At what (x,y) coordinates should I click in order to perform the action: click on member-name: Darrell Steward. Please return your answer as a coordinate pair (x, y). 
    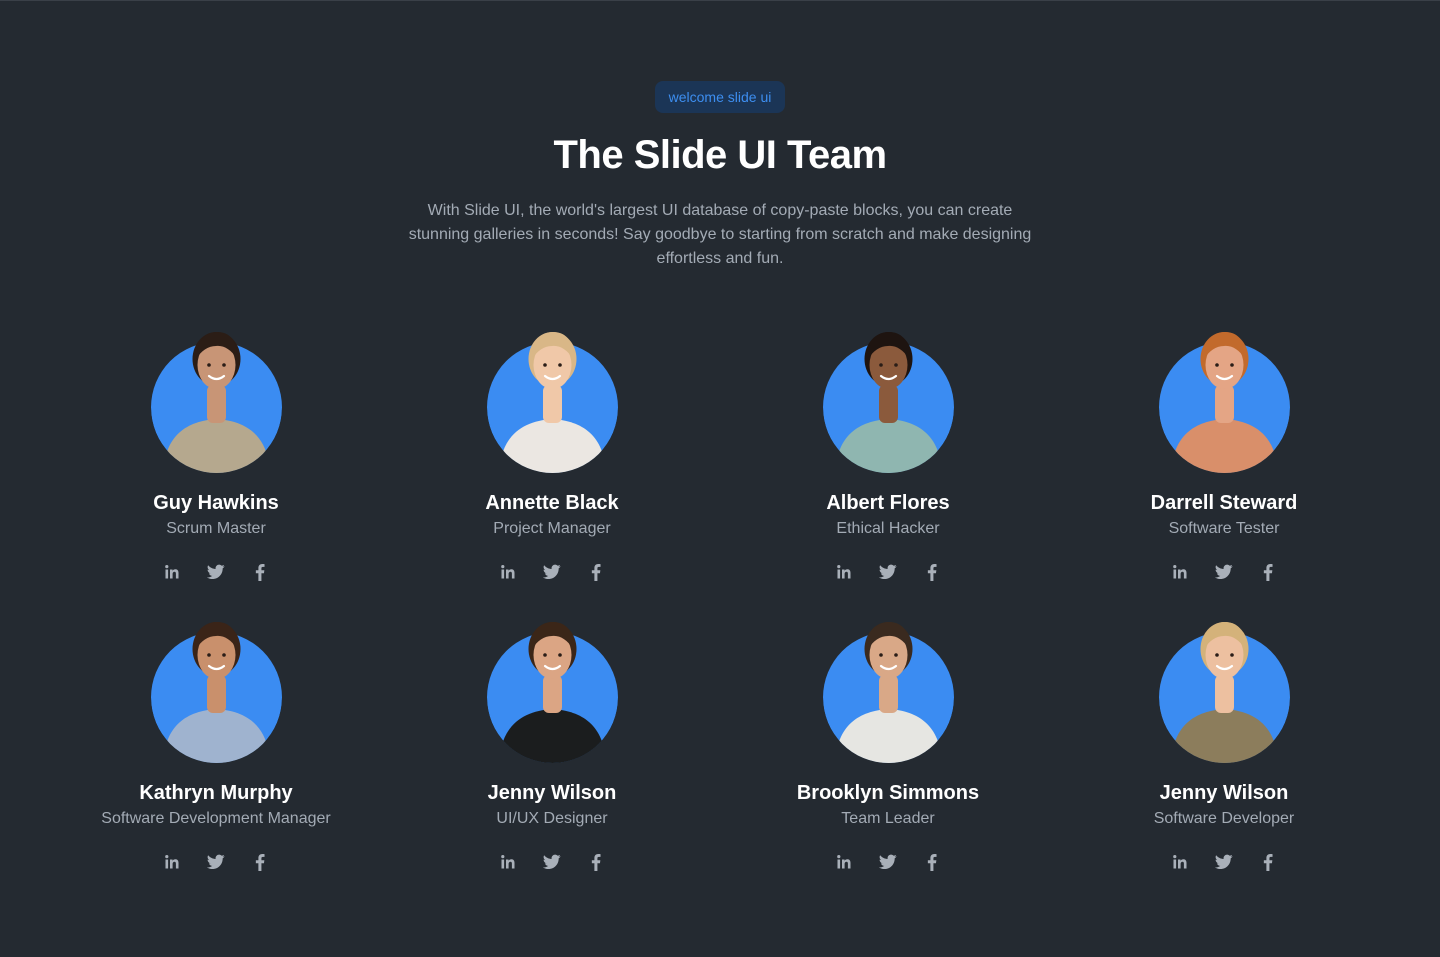
    Looking at the image, I should click on (1224, 503).